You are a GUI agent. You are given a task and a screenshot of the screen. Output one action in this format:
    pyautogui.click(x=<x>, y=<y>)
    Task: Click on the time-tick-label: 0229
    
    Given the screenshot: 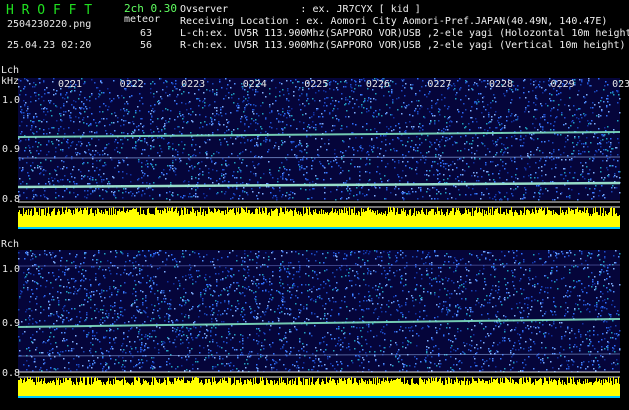 What is the action you would take?
    pyautogui.click(x=562, y=84)
    